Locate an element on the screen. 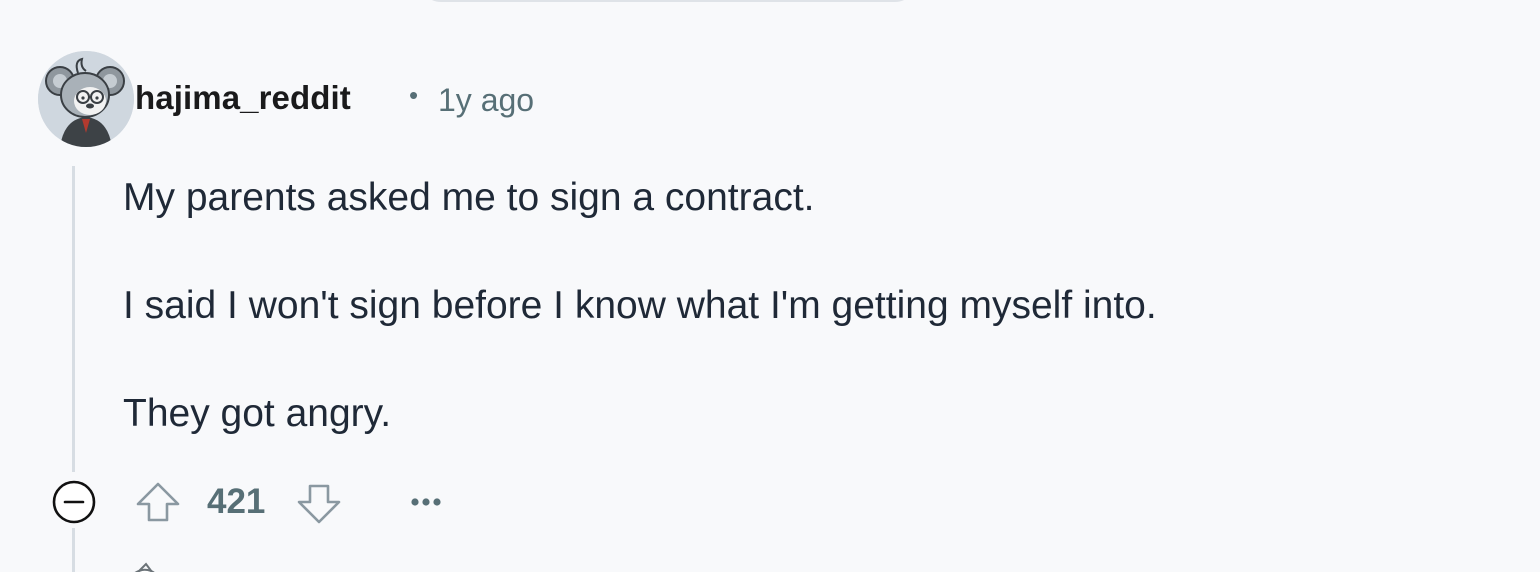  reply-avatar is located at coordinates (152, 564).